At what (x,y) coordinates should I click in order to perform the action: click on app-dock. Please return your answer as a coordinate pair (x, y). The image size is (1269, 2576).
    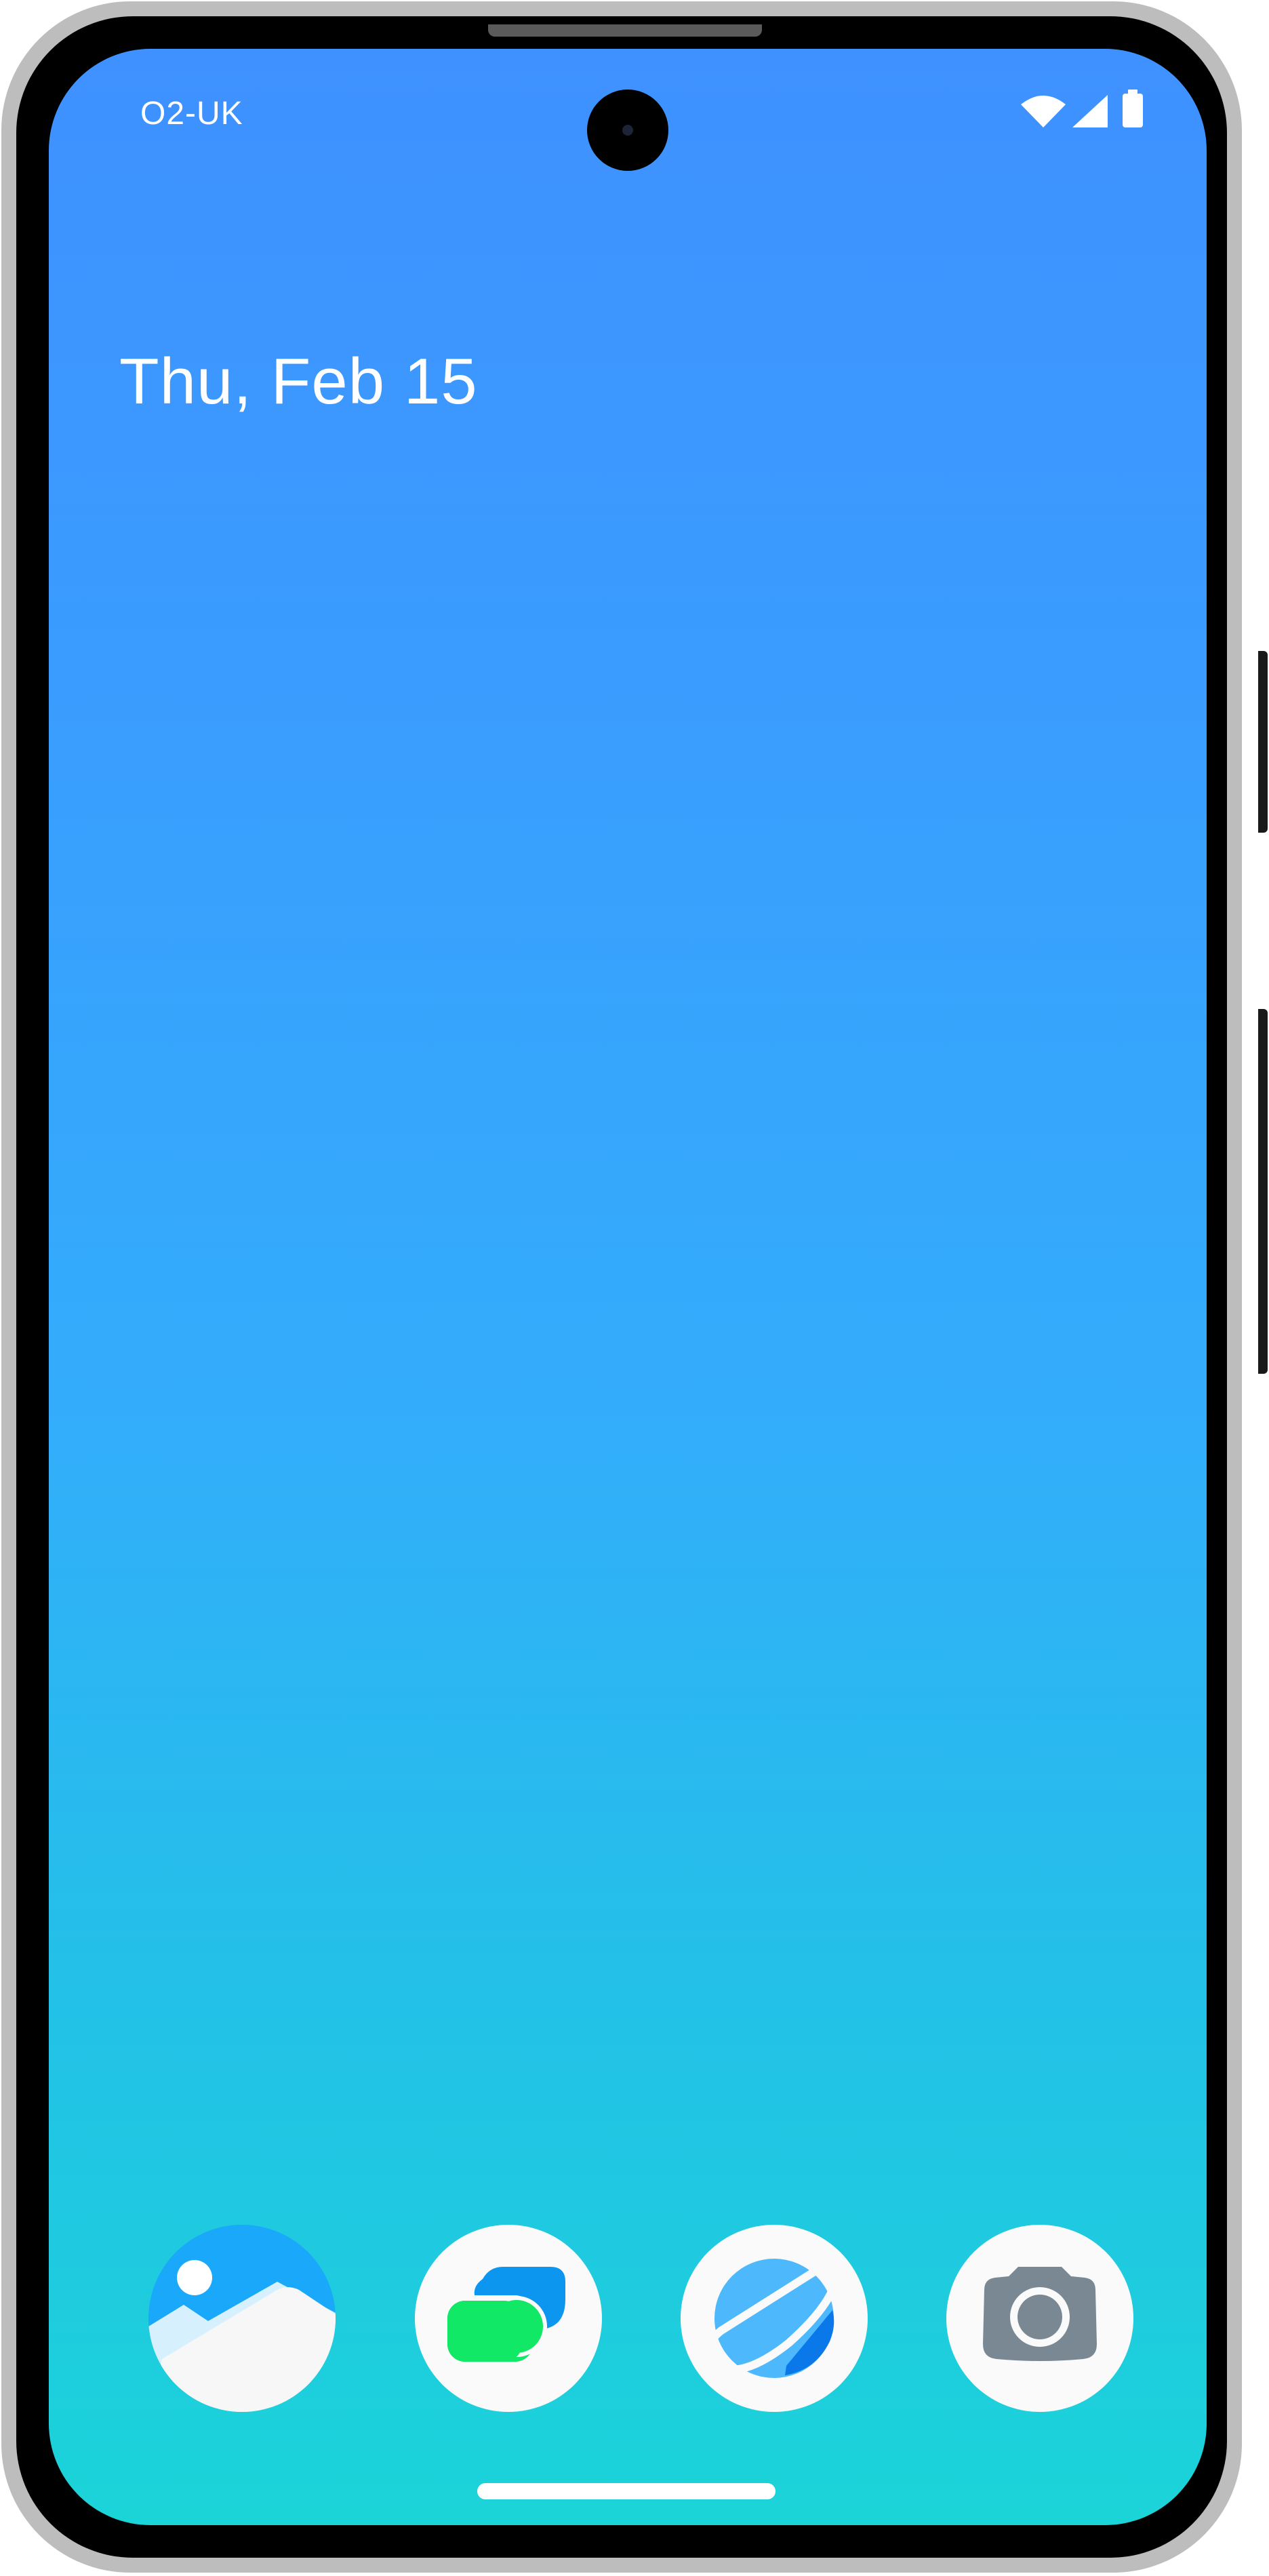
    Looking at the image, I should click on (628, 2320).